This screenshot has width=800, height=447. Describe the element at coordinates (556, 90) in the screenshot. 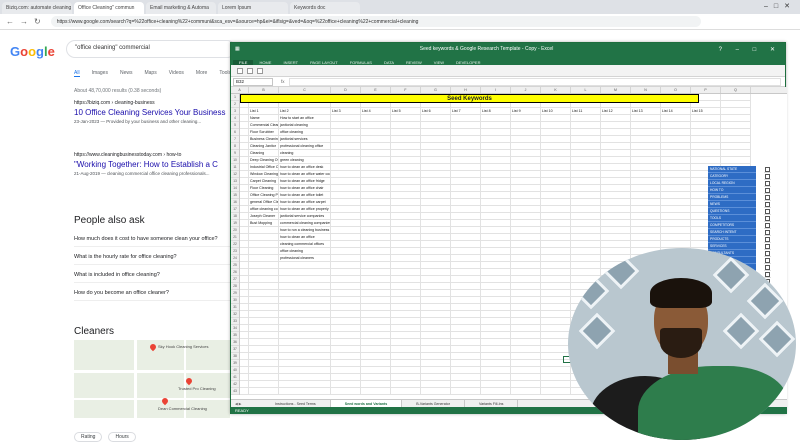

I see `column-header: K` at that location.